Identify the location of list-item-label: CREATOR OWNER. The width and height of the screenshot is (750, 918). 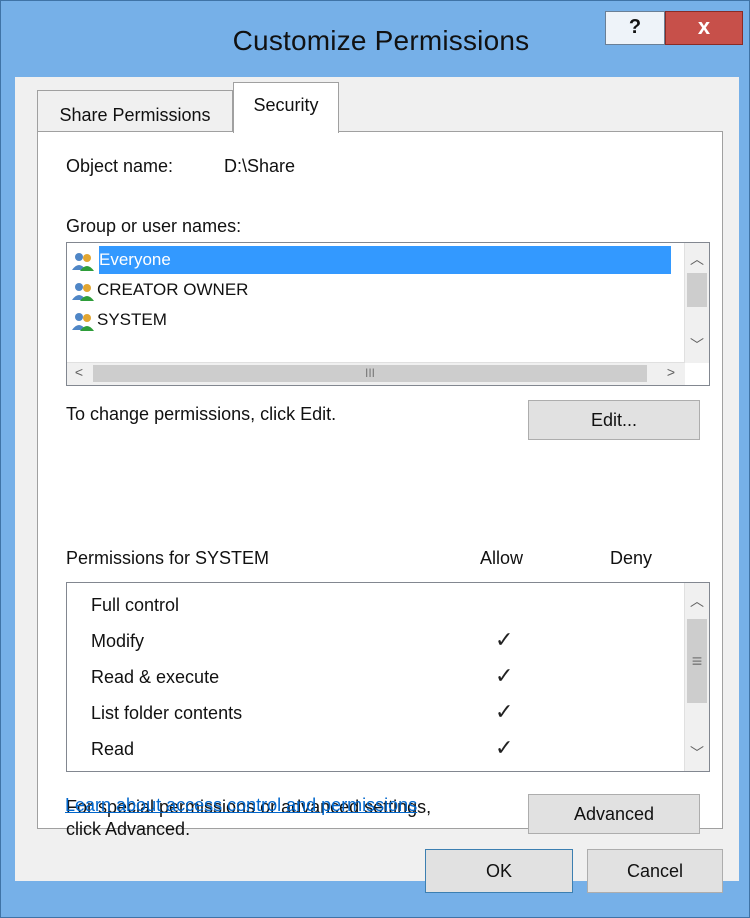
(173, 289).